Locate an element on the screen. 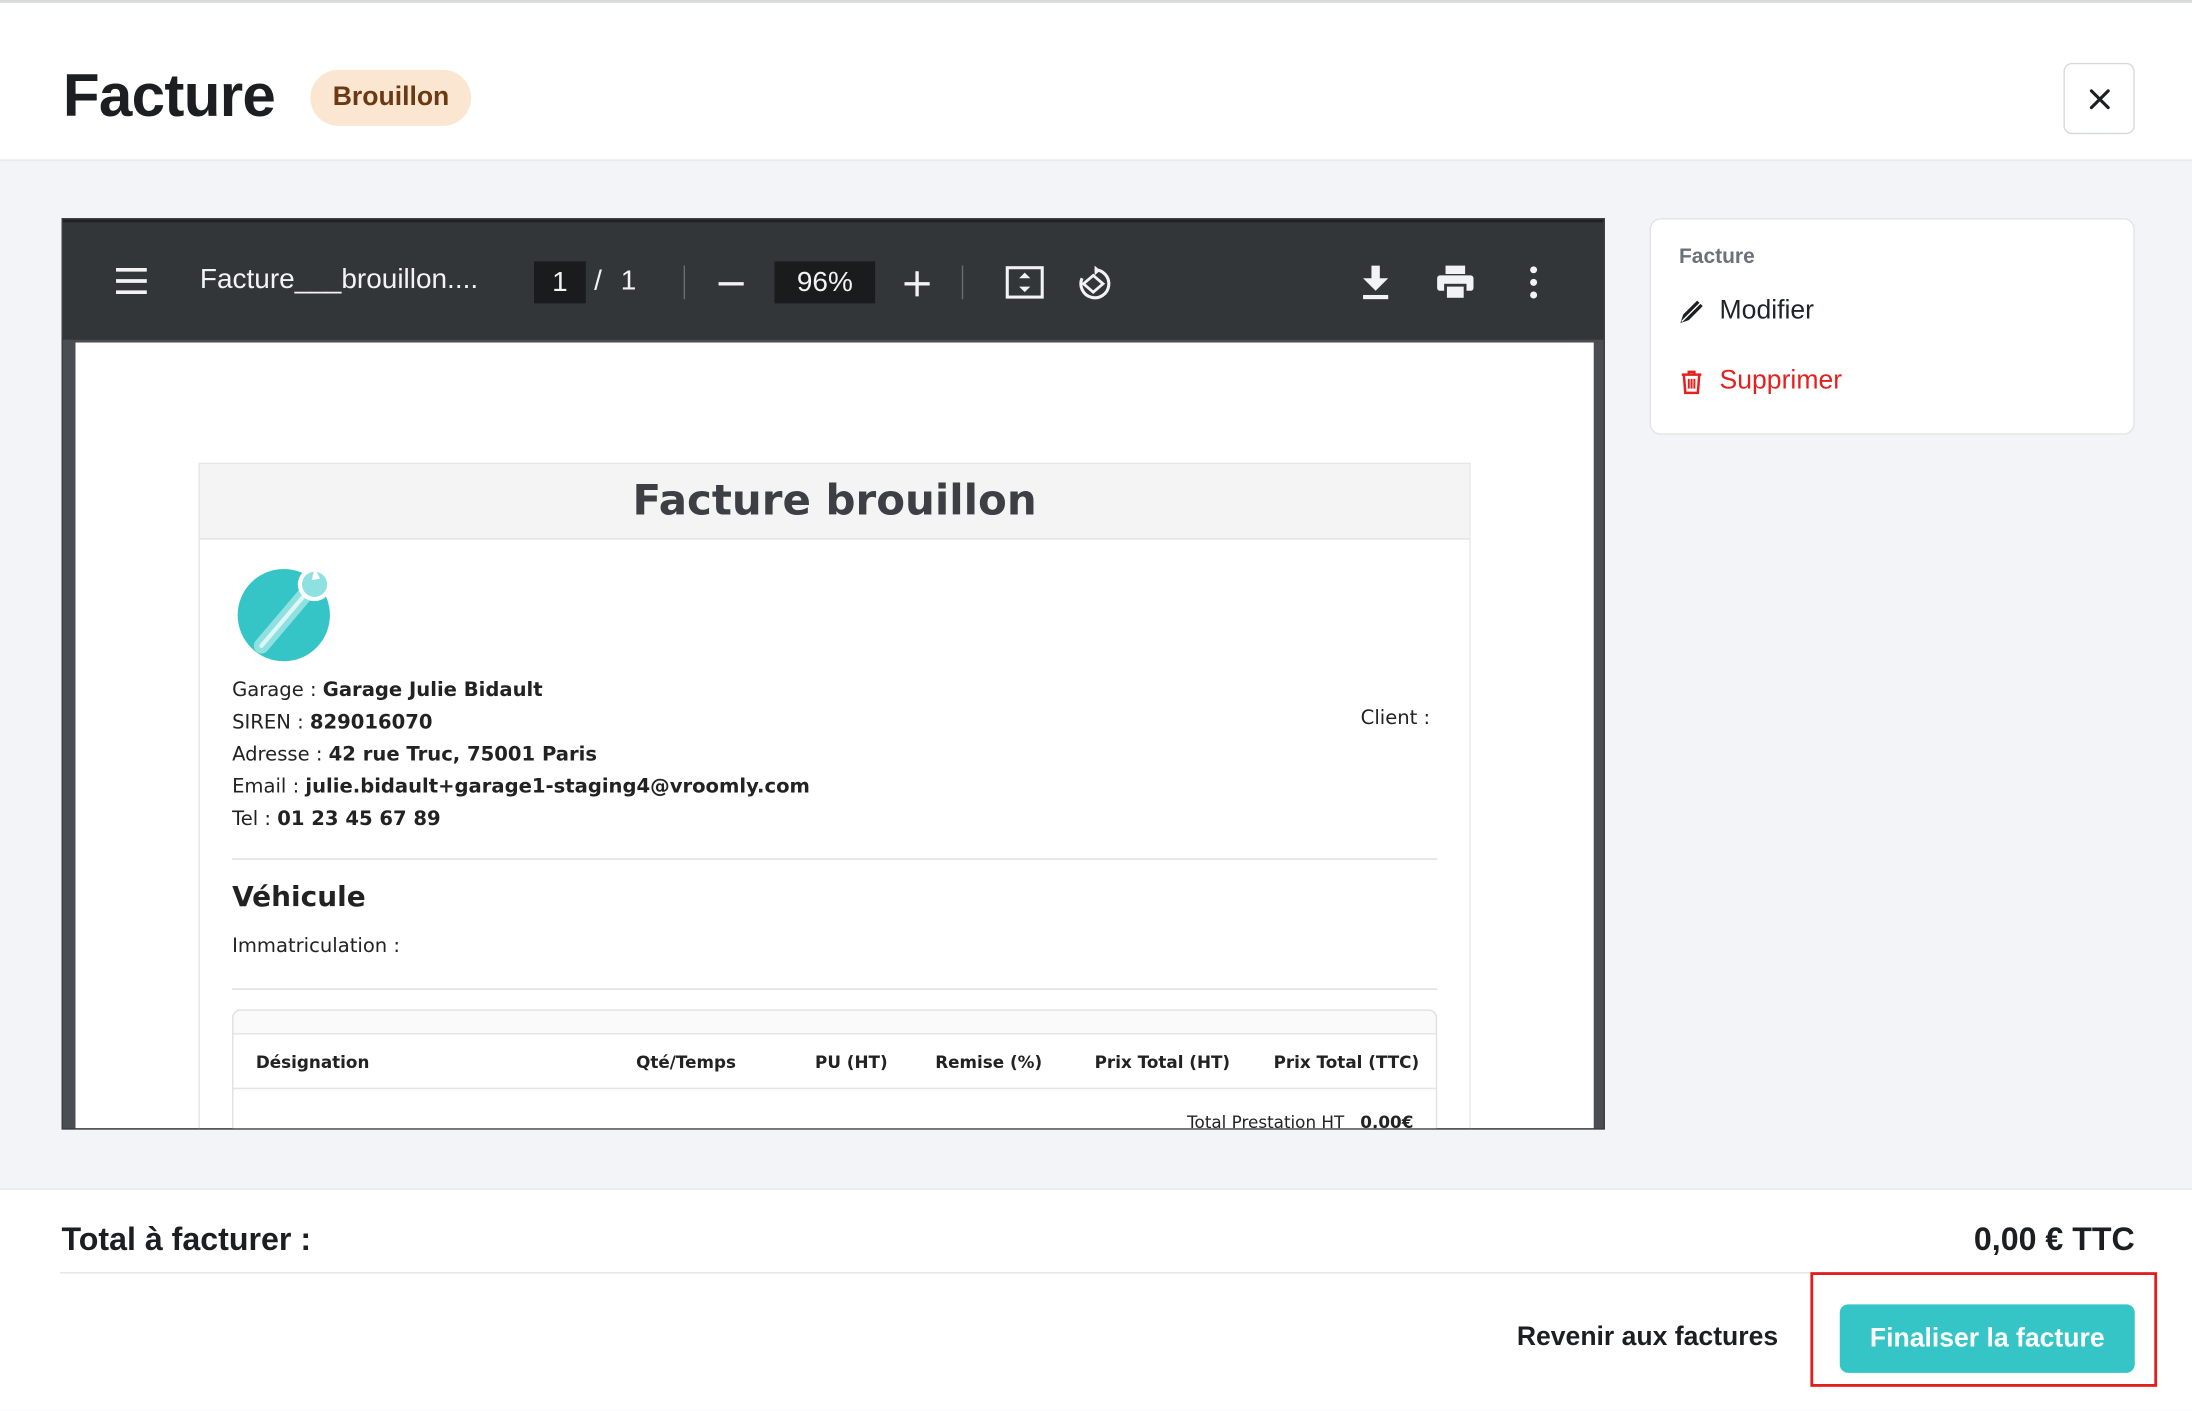 The image size is (2192, 1411). pdf-toolbar: Facture___brouillon.... 1 / 1 96% is located at coordinates (833, 279).